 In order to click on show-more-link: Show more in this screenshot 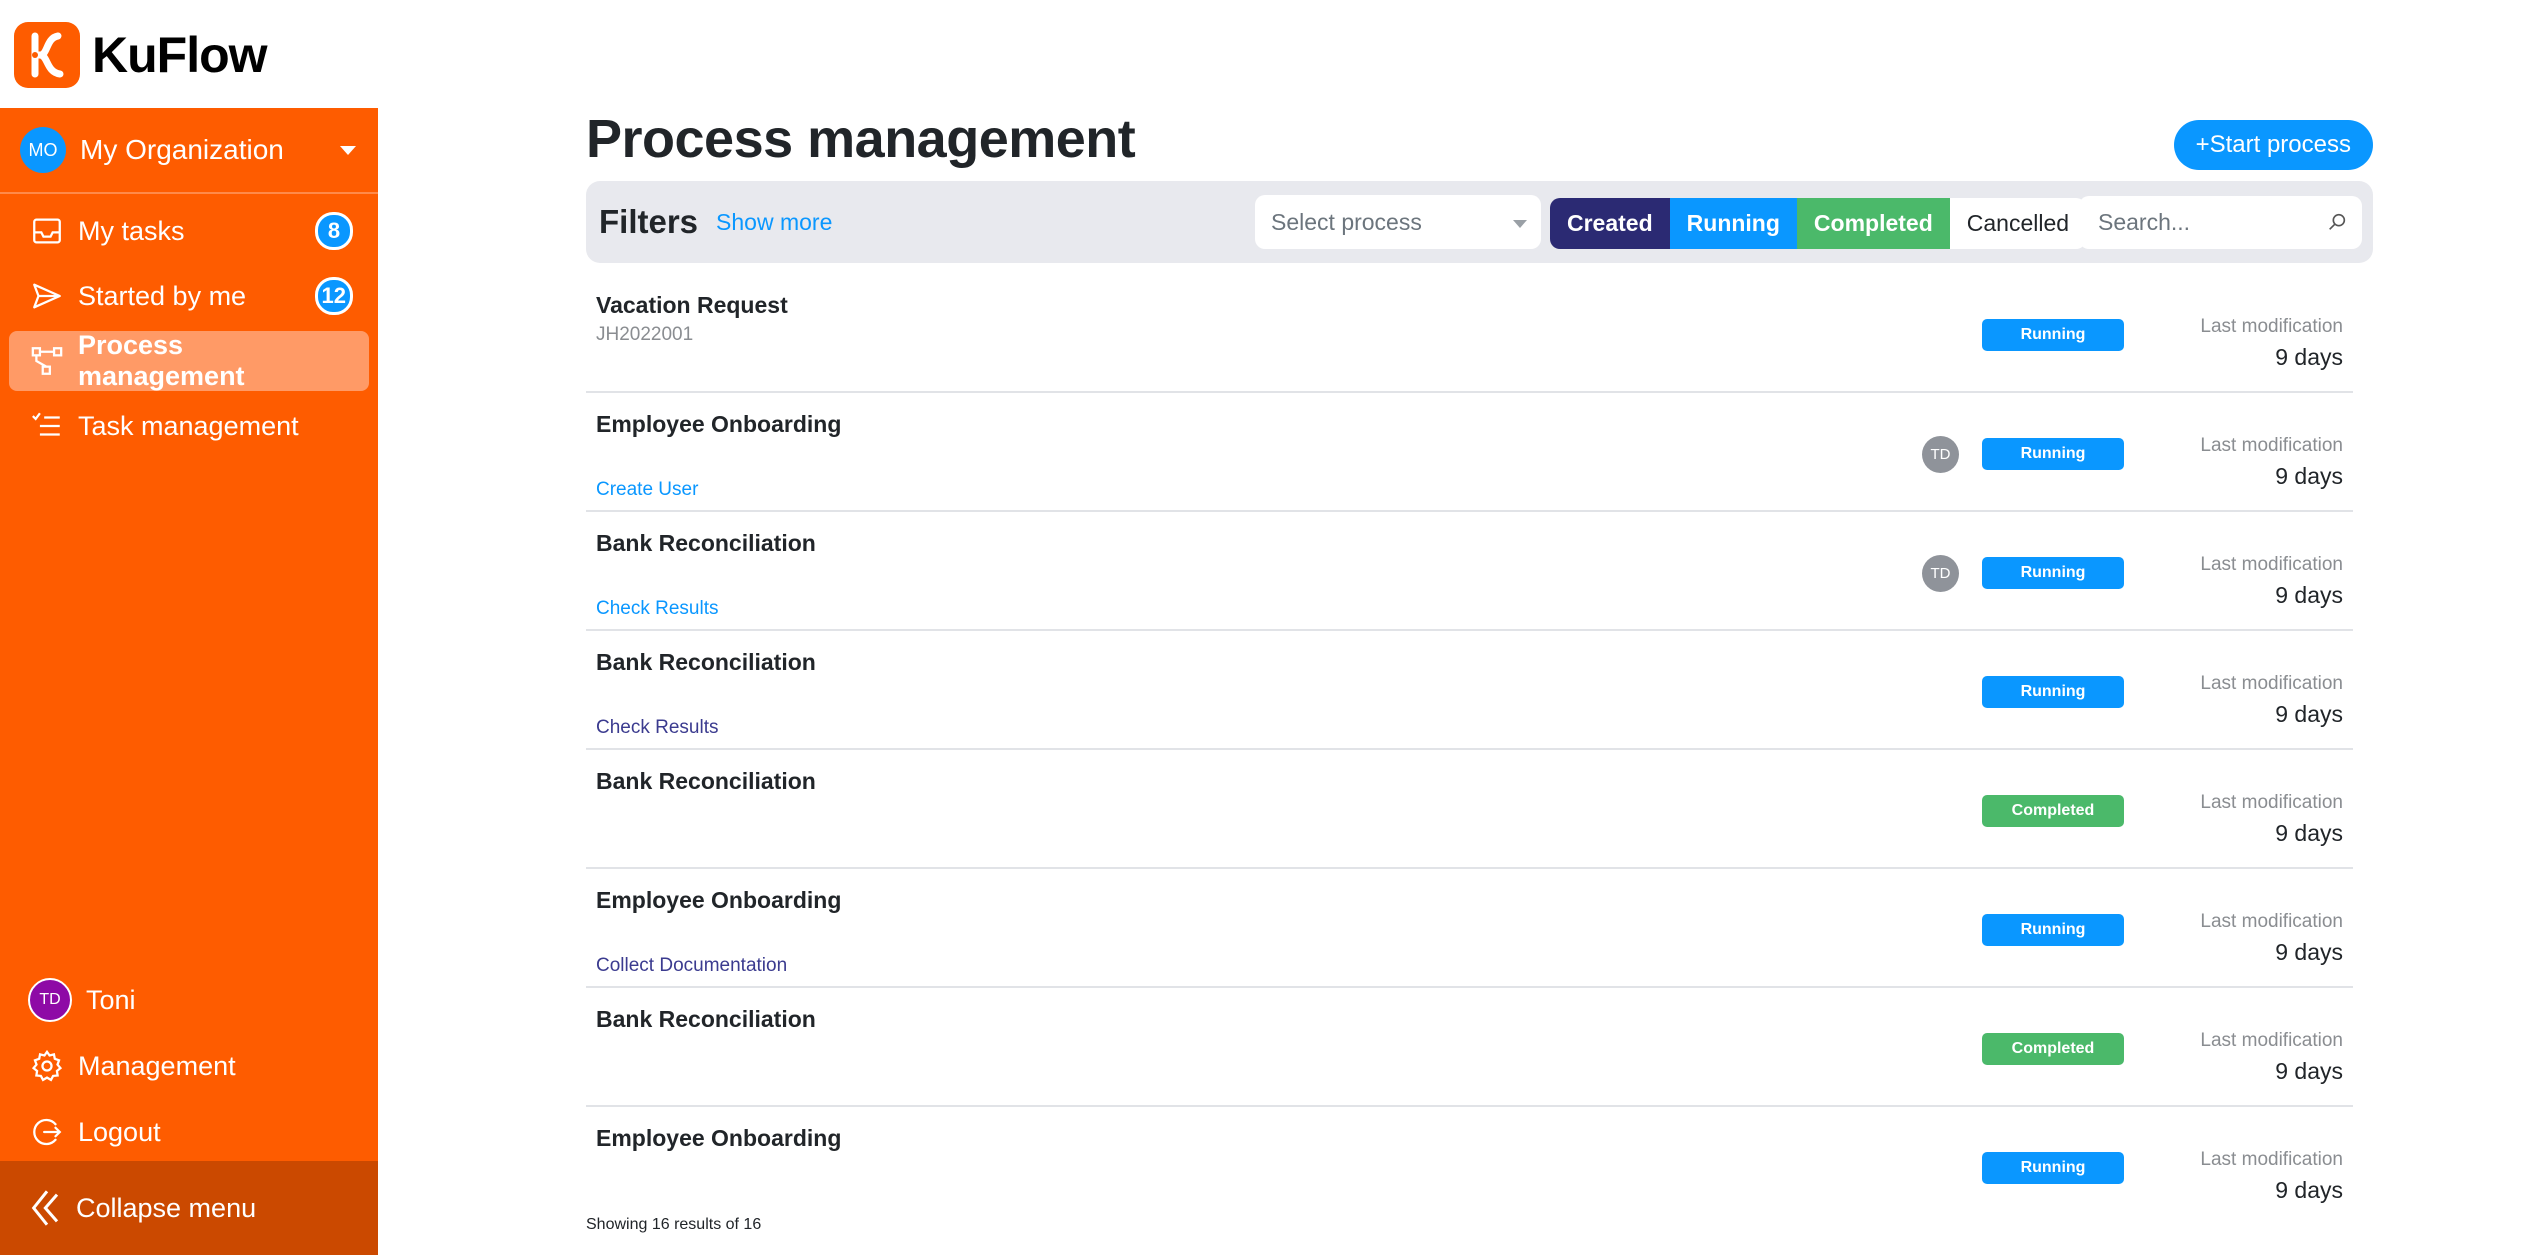, I will do `click(774, 222)`.